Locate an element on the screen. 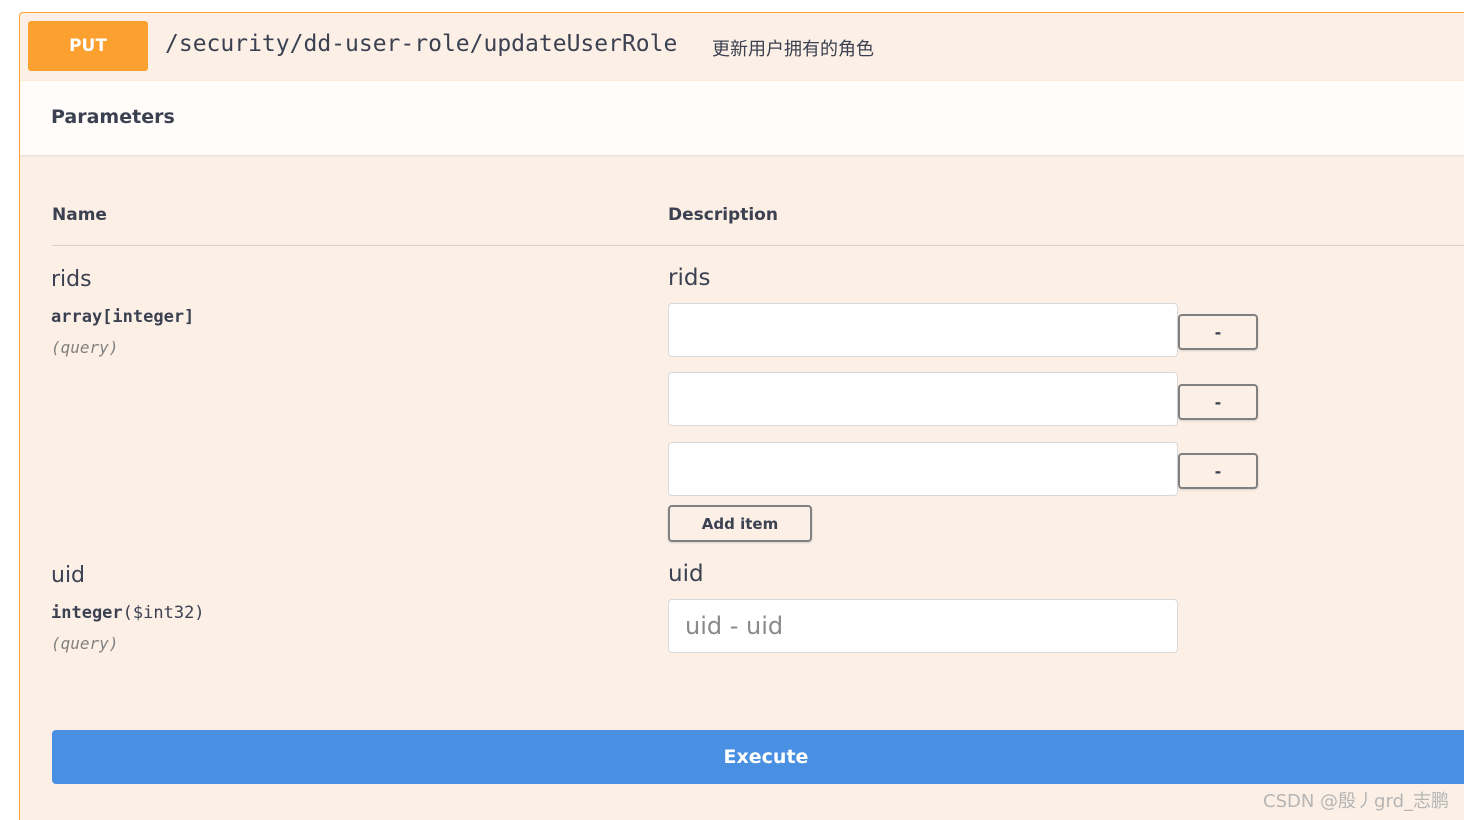 Image resolution: width=1464 pixels, height=820 pixels. param-location-uid: (query) is located at coordinates (85, 643).